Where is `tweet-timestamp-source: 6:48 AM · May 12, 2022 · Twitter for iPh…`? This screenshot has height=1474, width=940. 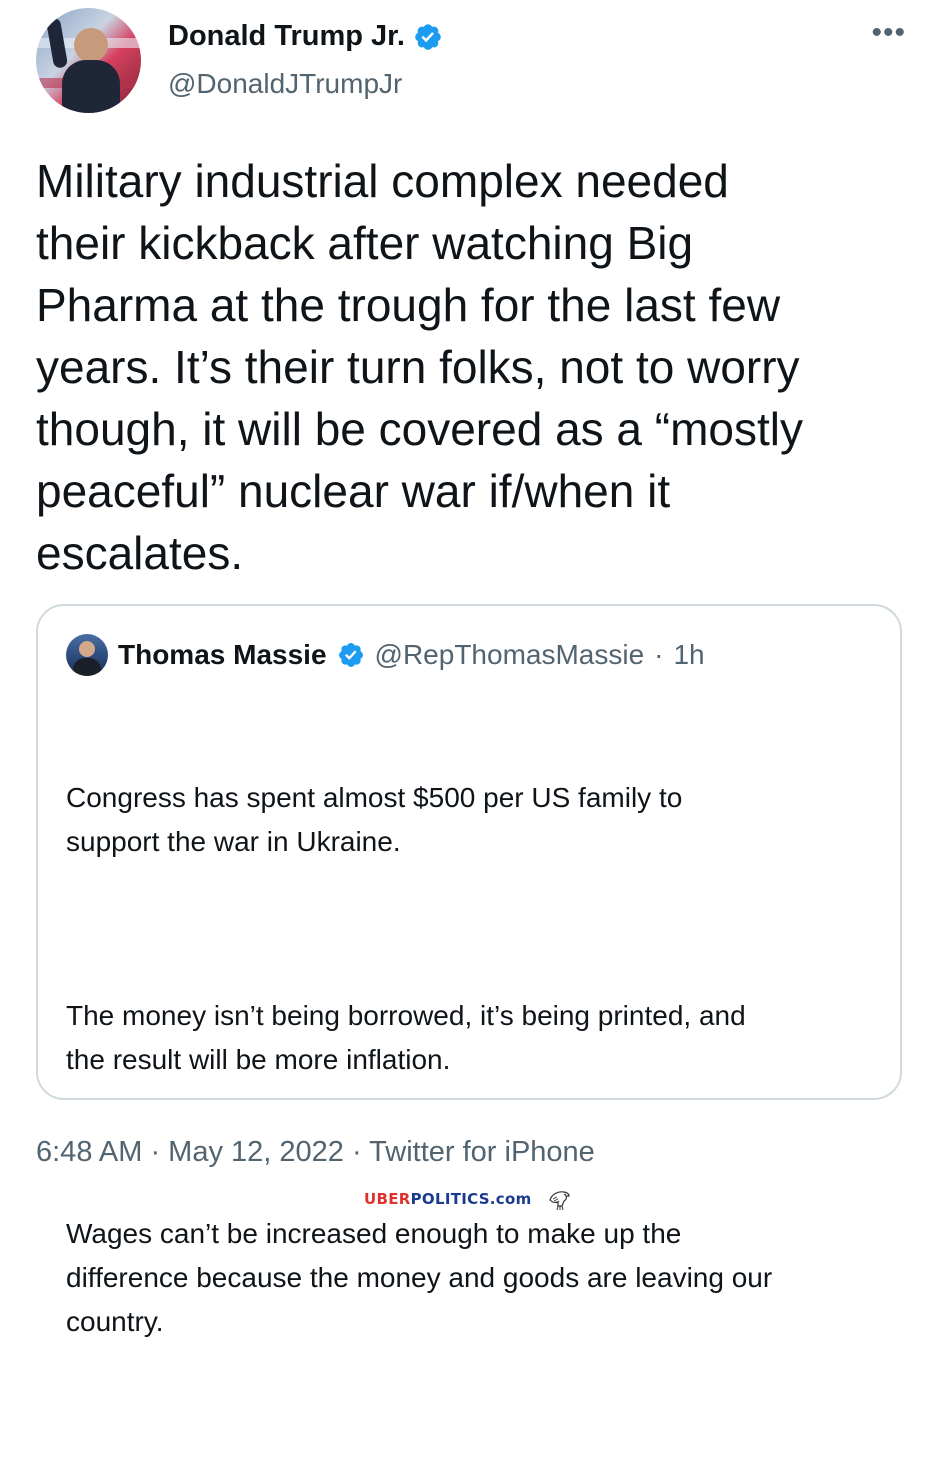
tweet-timestamp-source: 6:48 AM · May 12, 2022 · Twitter for iPh… is located at coordinates (315, 1152).